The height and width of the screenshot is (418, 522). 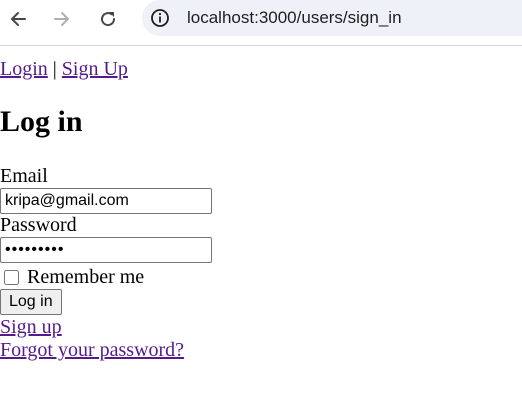 I want to click on email-label: Email, so click(x=24, y=176).